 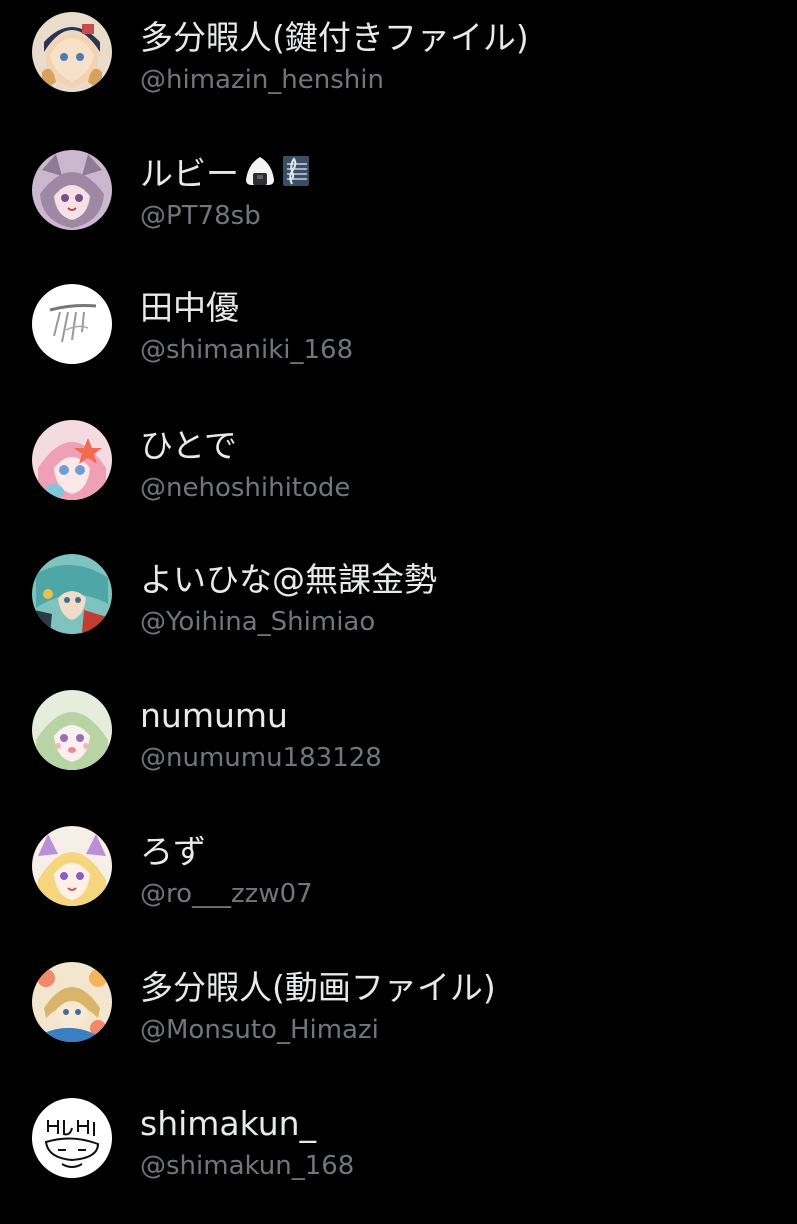 What do you see at coordinates (261, 758) in the screenshot?
I see `username-handle: @numumu183128` at bounding box center [261, 758].